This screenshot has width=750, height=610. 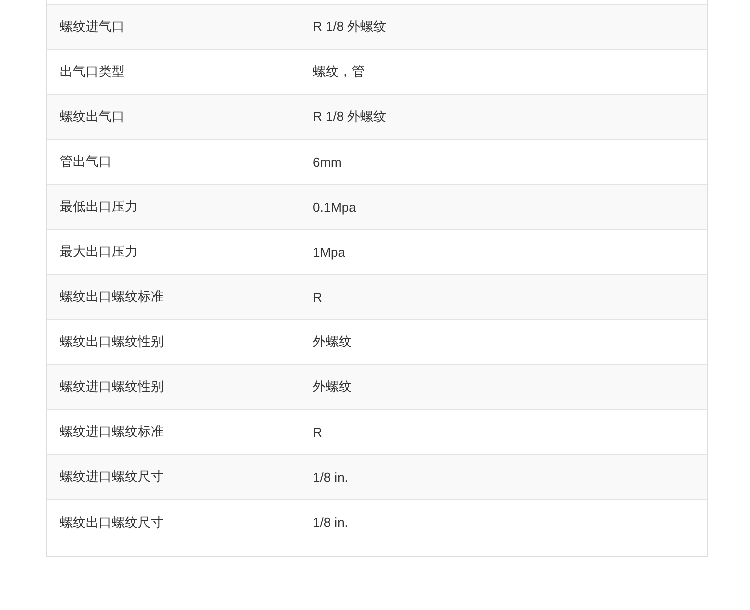 I want to click on spec-label: 螺纹进口螺纹标准, so click(x=112, y=432).